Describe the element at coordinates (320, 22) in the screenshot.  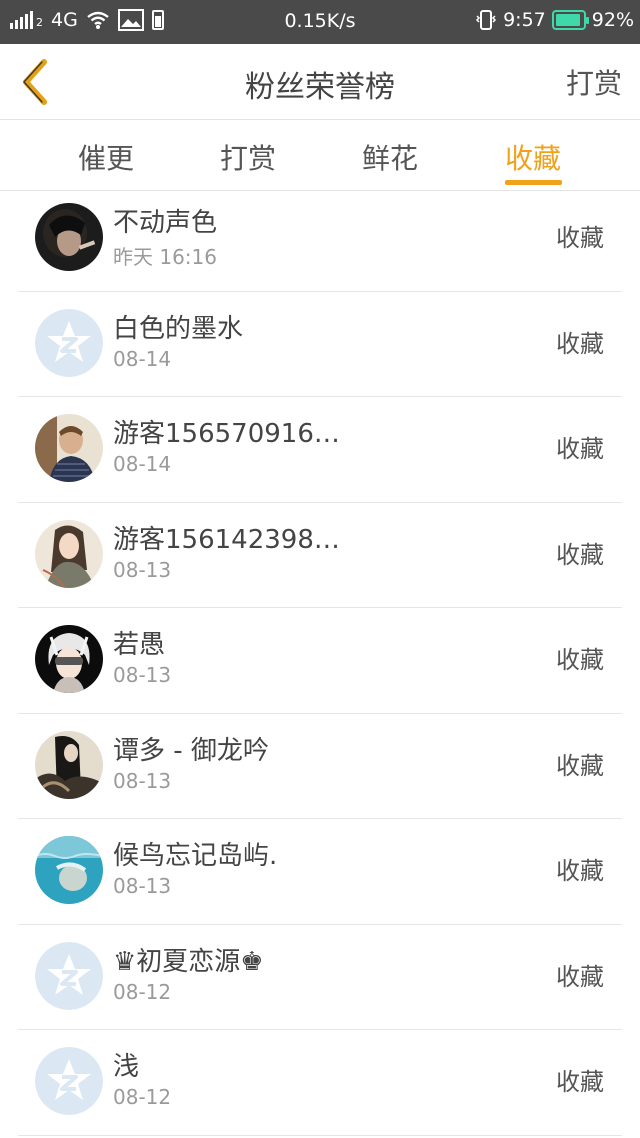
I see `status-bar: 2 4G 0.15K/s 9:57 92%` at that location.